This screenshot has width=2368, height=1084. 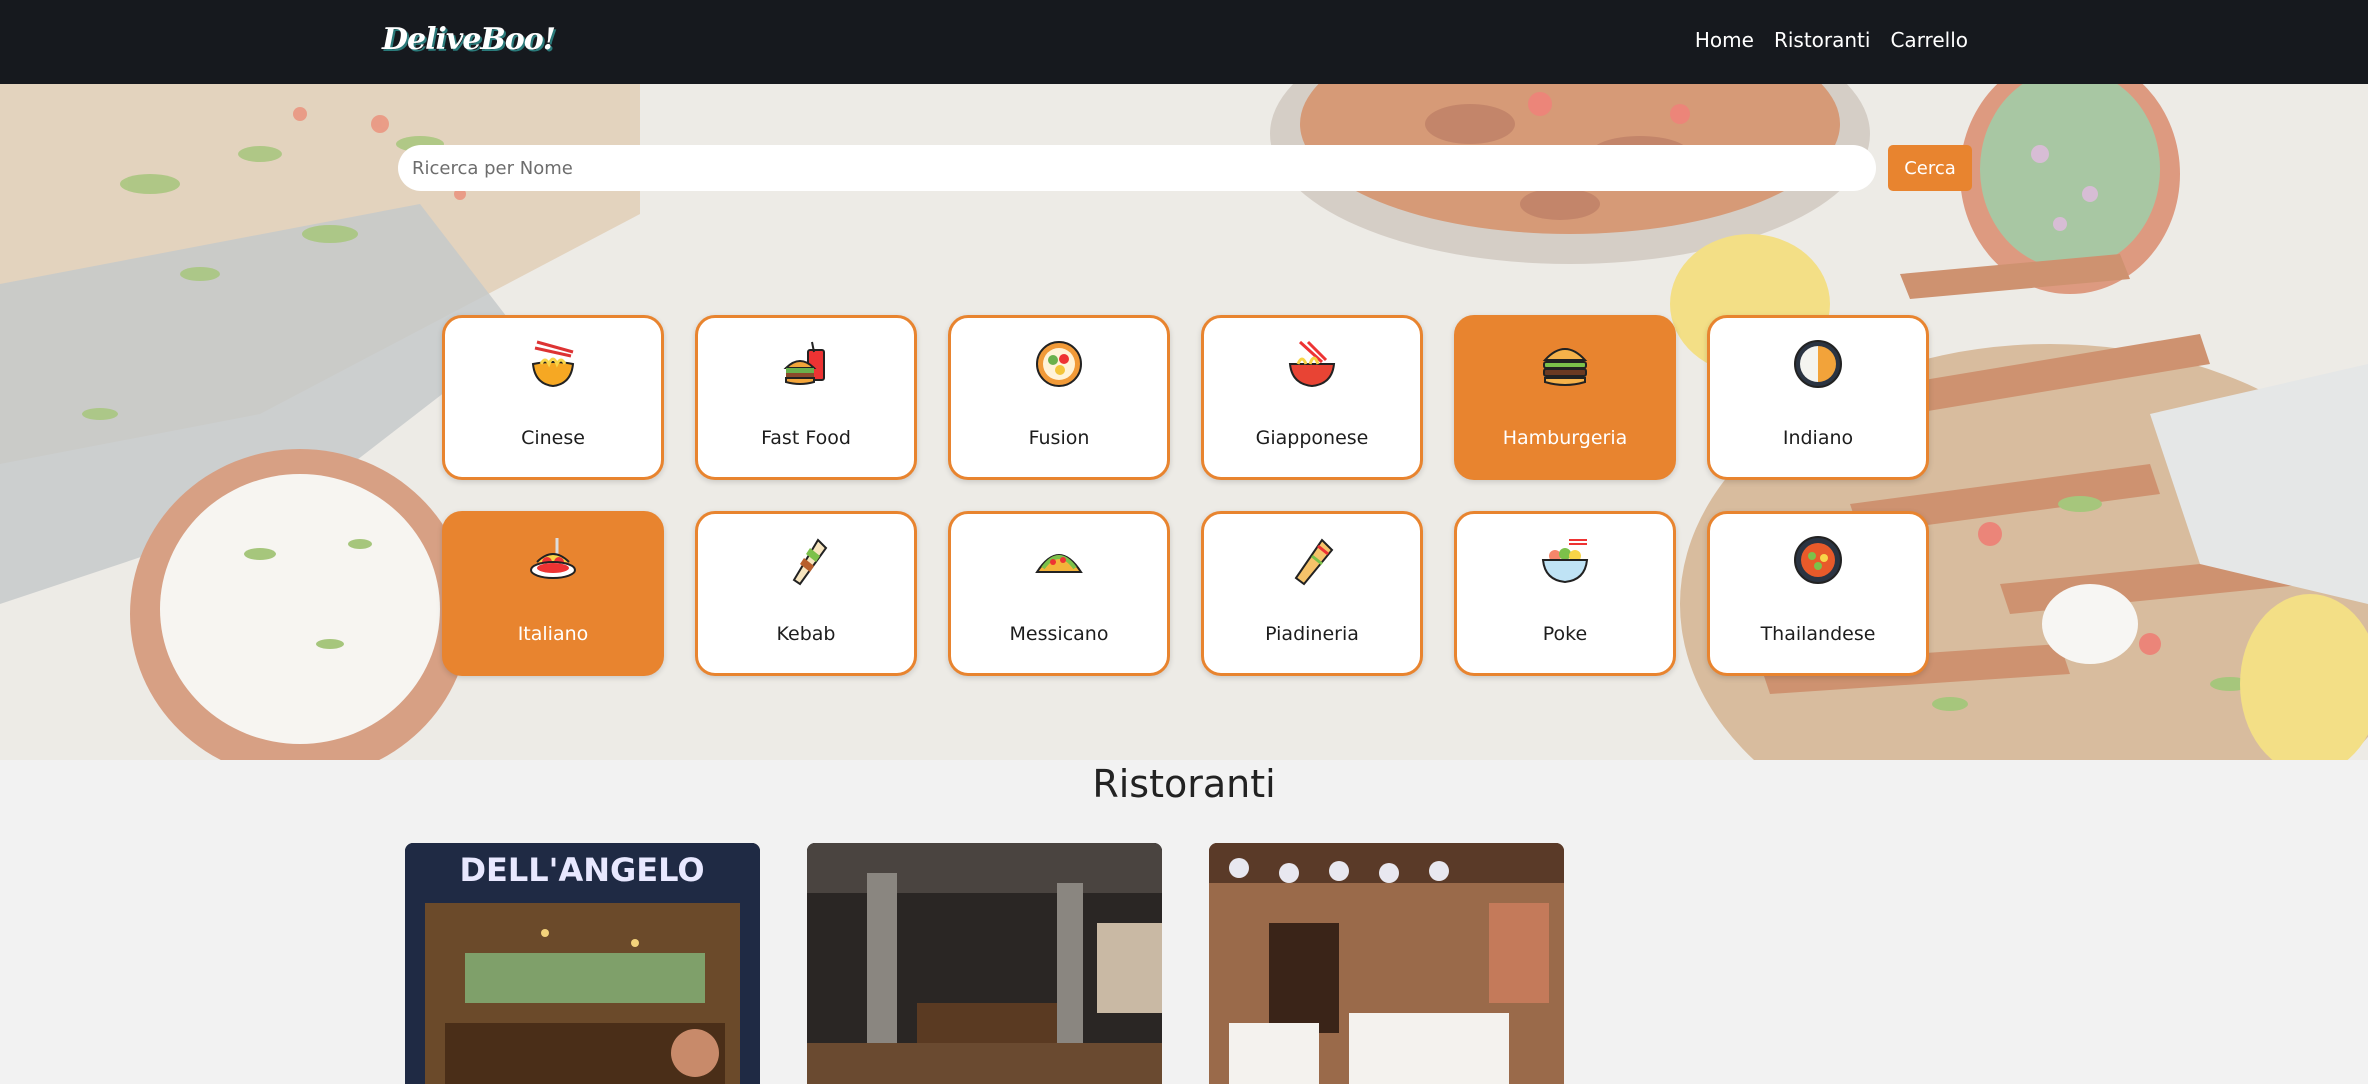 I want to click on category-label: Giapponese, so click(x=1312, y=438).